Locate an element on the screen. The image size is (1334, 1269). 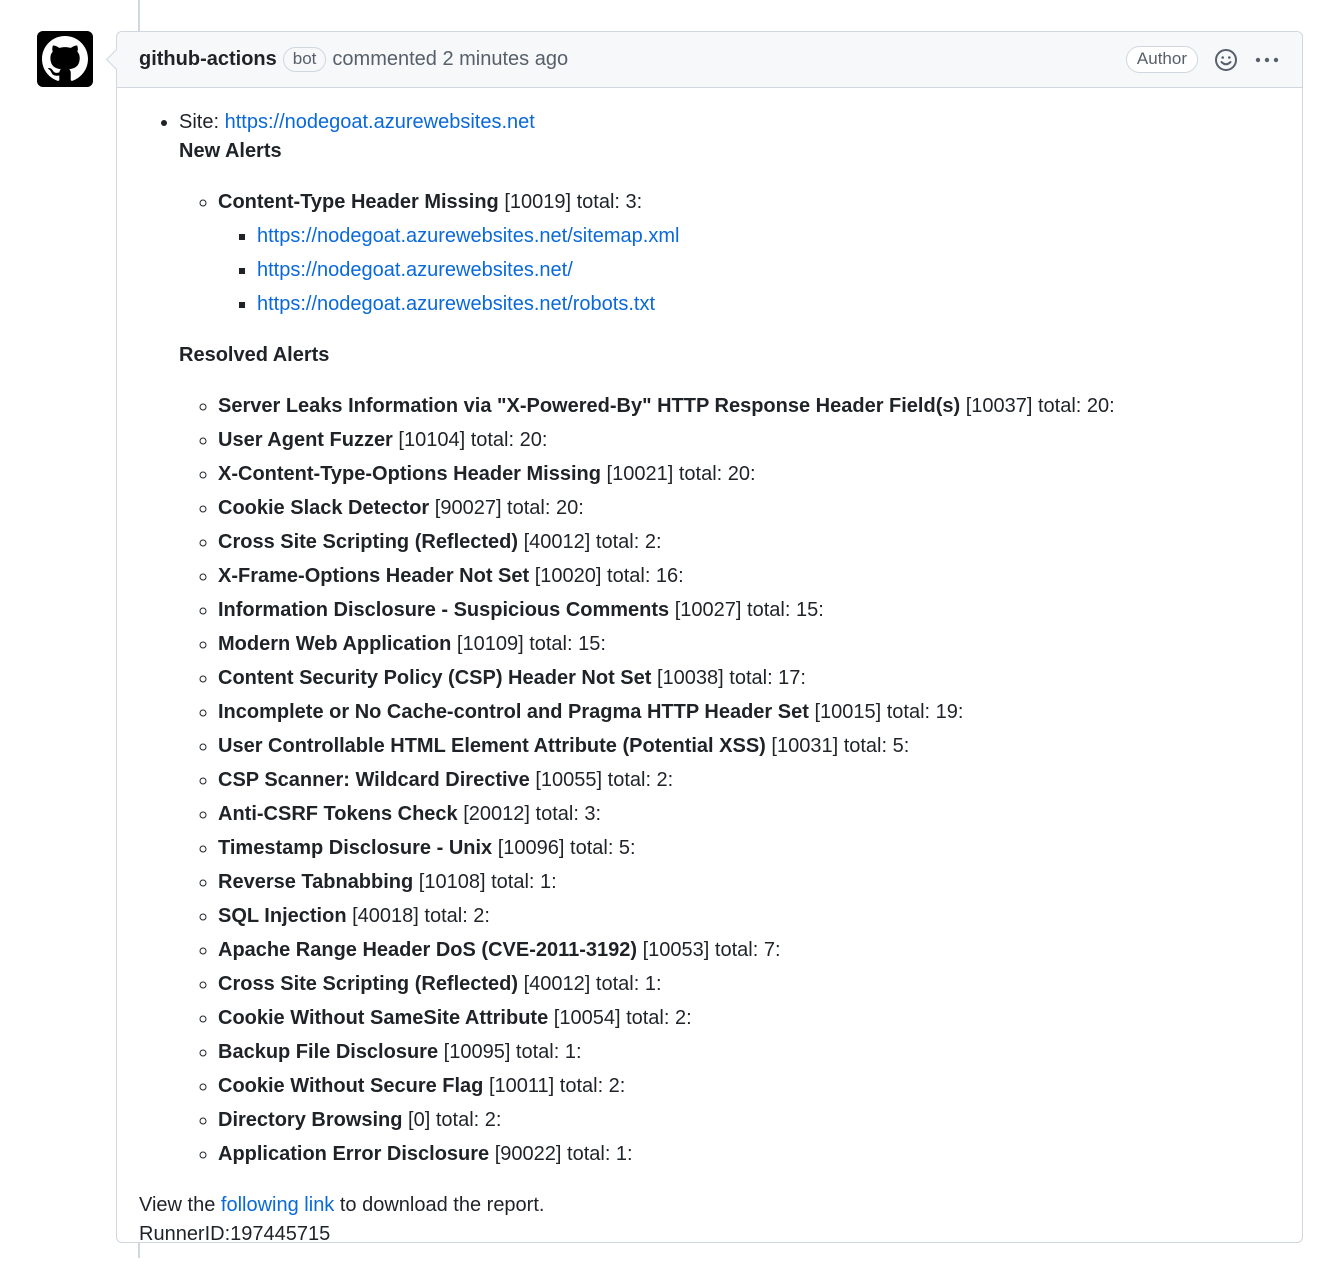
reaction-button is located at coordinates (1226, 60).